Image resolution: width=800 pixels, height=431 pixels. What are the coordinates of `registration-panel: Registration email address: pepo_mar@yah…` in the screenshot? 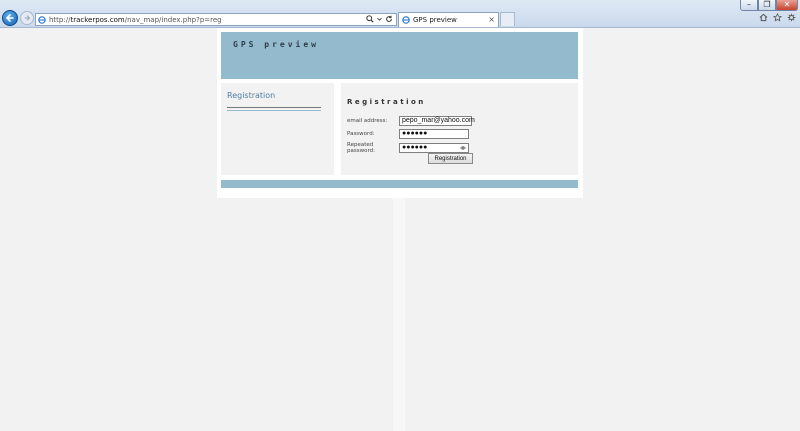 It's located at (459, 129).